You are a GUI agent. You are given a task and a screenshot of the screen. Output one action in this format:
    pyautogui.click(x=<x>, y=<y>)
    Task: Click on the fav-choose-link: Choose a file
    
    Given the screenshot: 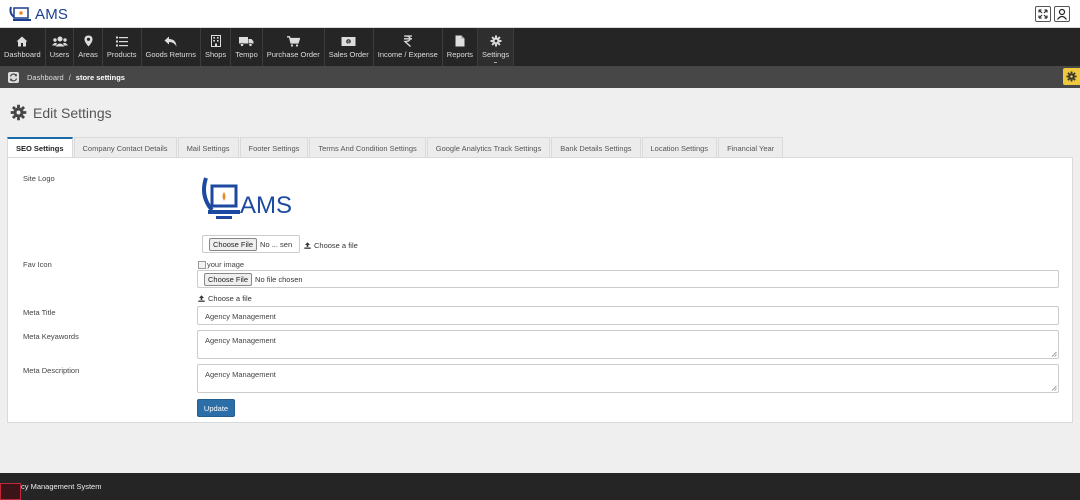 What is the action you would take?
    pyautogui.click(x=225, y=298)
    